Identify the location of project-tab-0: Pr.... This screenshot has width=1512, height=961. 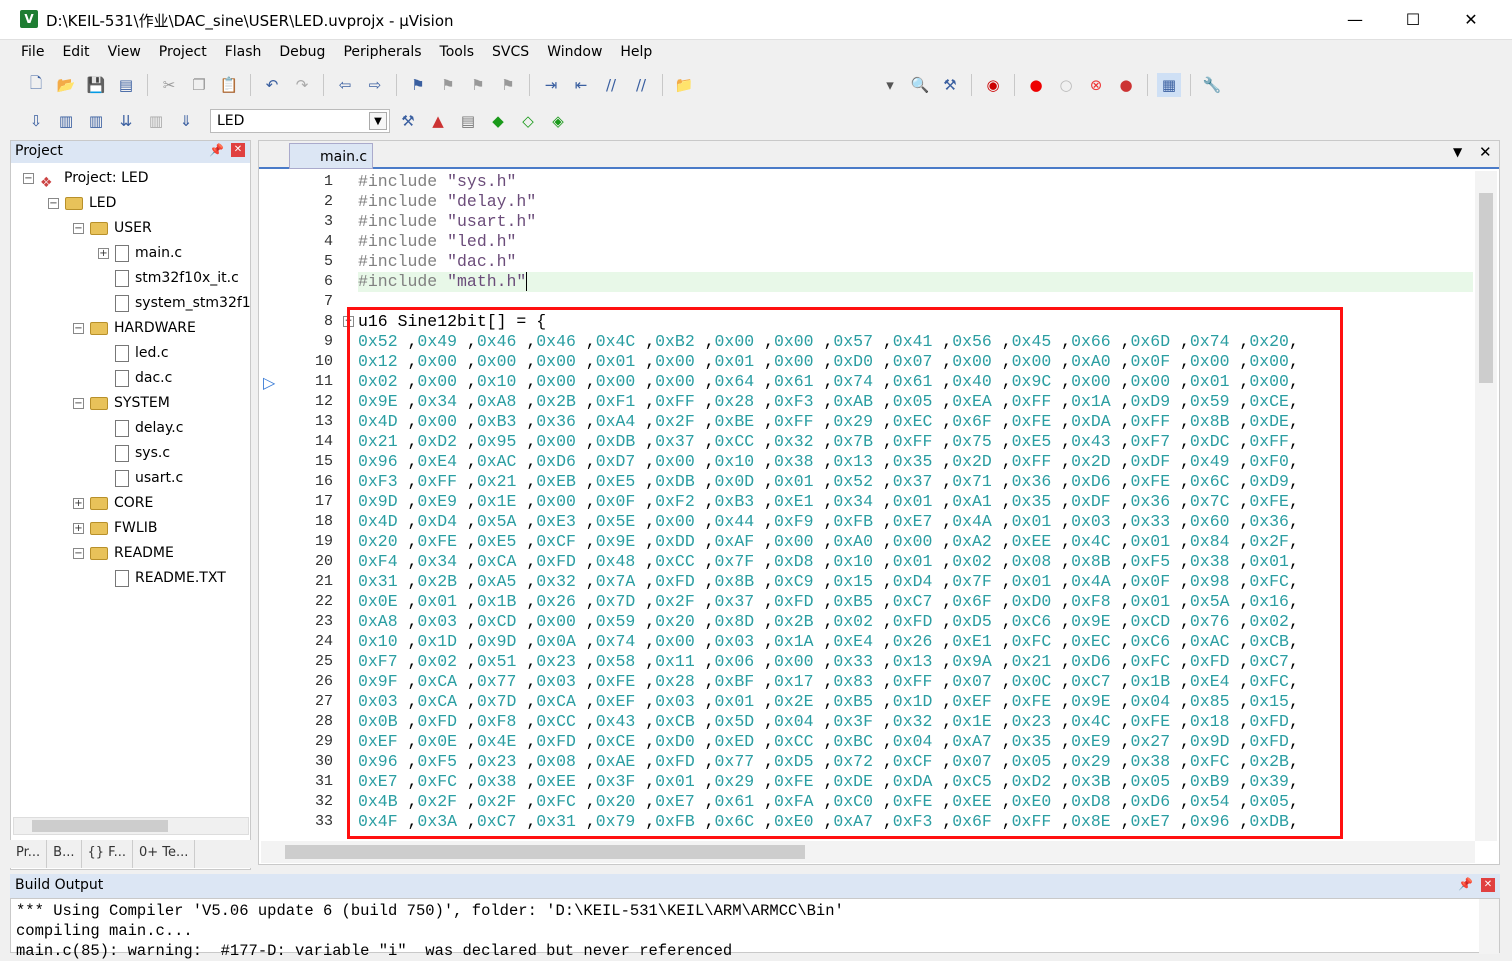
(29, 854).